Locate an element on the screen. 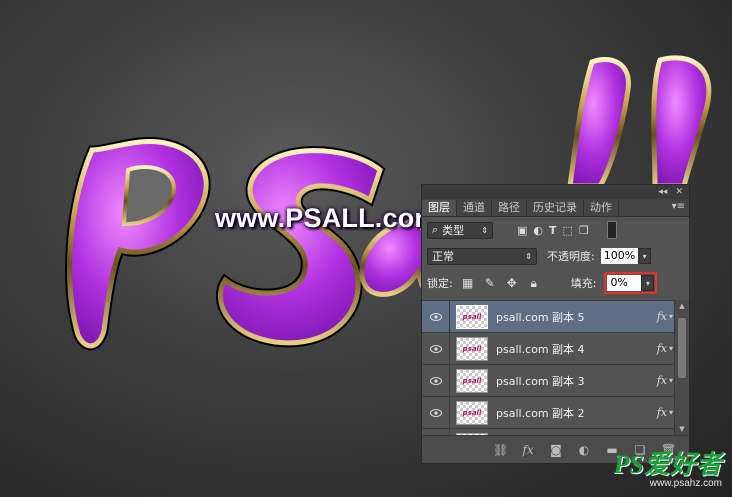 This screenshot has width=732, height=497. panel-title-bar: ◂◂ ✕ is located at coordinates (555, 192).